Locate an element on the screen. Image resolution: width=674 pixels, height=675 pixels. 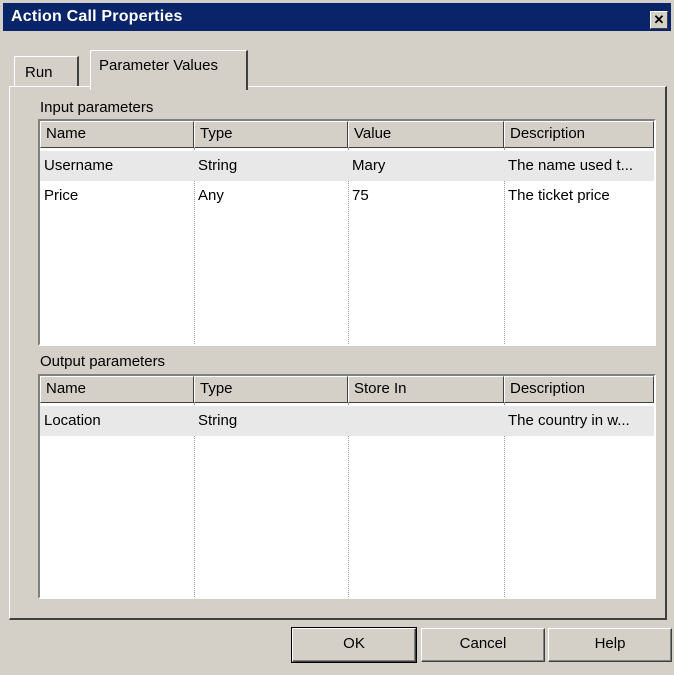
cell-name: Price is located at coordinates (61, 195).